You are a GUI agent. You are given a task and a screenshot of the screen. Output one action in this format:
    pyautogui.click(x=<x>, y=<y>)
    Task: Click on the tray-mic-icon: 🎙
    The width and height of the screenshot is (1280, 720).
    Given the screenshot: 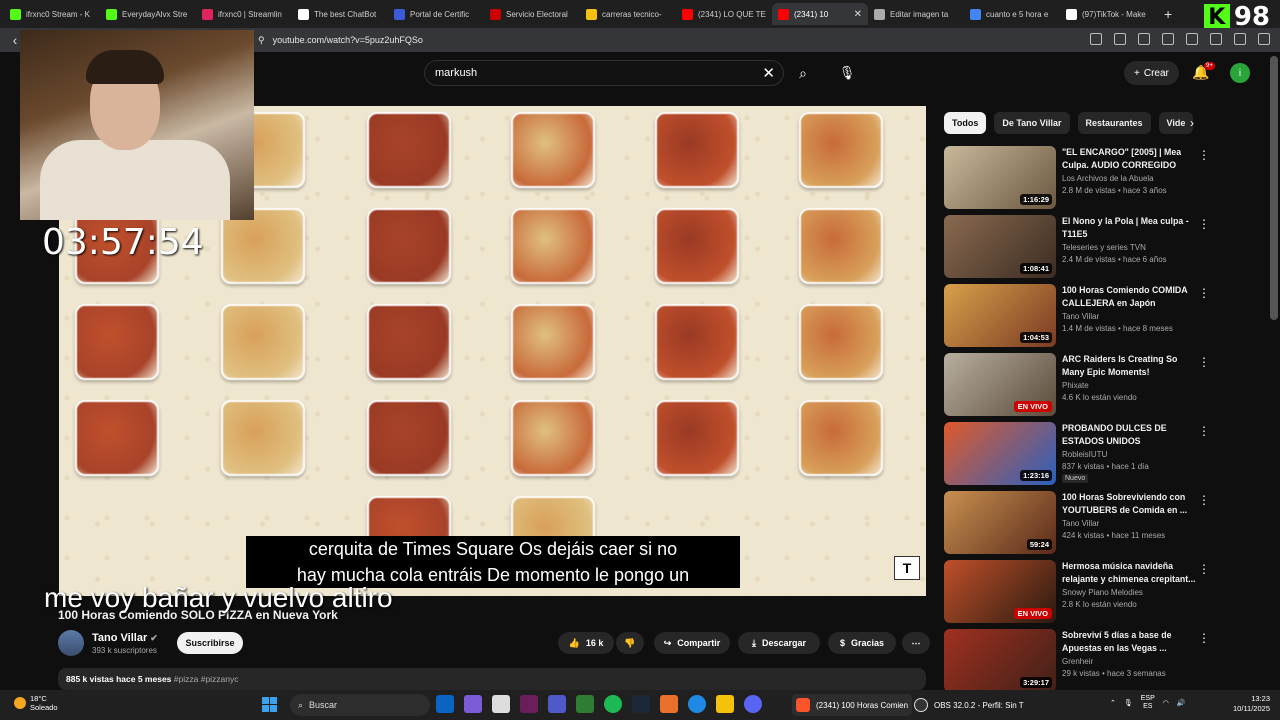 What is the action you would take?
    pyautogui.click(x=1128, y=703)
    